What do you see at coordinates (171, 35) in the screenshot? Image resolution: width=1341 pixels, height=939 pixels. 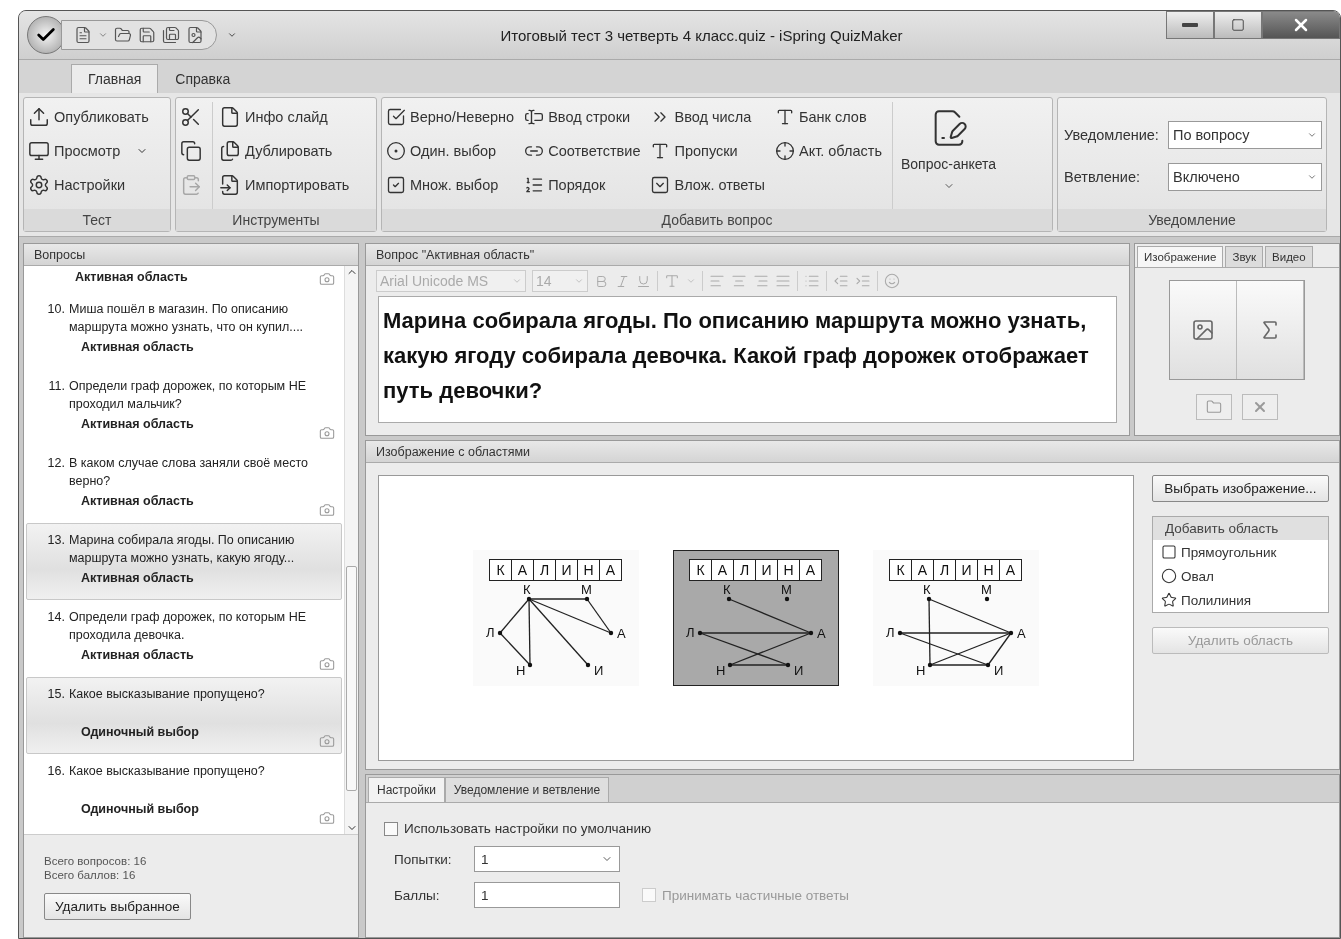 I see `save-all-icon` at bounding box center [171, 35].